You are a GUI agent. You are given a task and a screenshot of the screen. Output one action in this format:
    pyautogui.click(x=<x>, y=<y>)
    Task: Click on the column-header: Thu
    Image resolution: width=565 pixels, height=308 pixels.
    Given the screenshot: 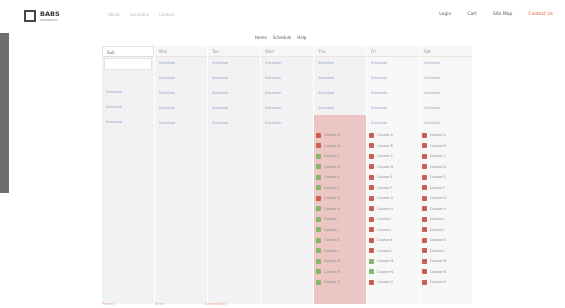 What is the action you would take?
    pyautogui.click(x=340, y=51)
    